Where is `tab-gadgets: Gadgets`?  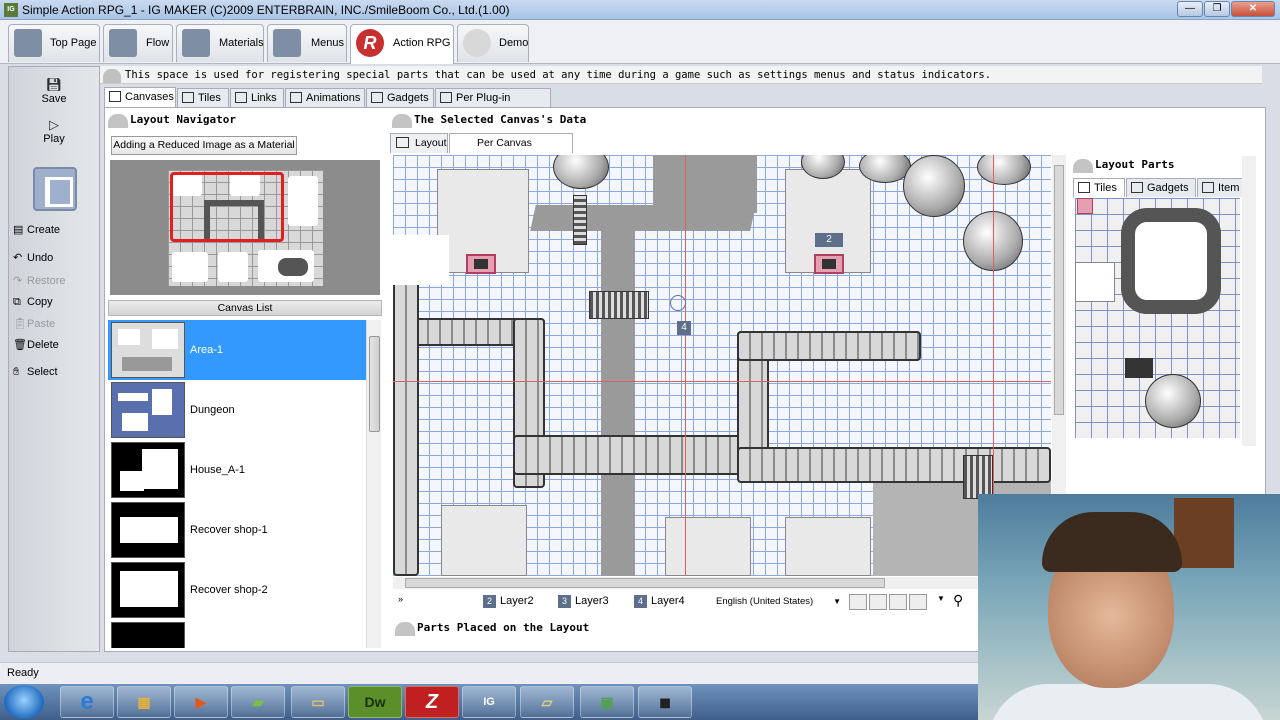
tab-gadgets: Gadgets is located at coordinates (400, 97).